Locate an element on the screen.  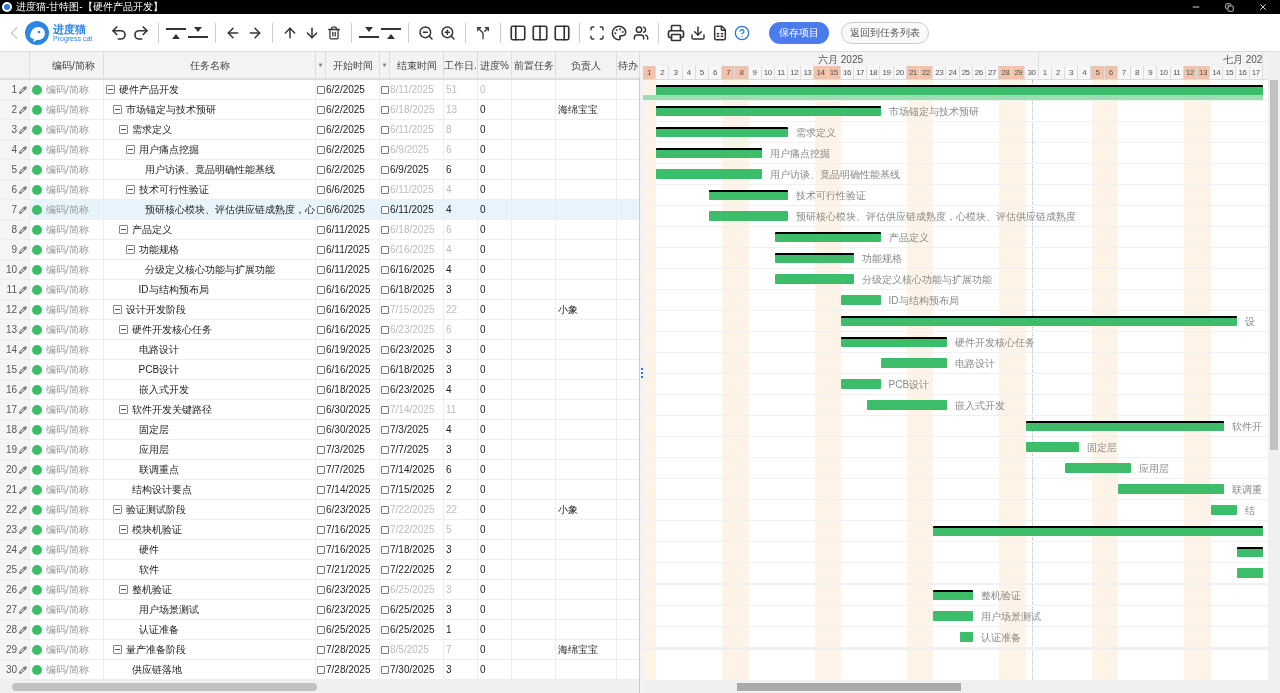
table-row: 16 编码/简称 嵌入式开发 6/18/2025 6/23/2025 4 0 is located at coordinates (319, 390).